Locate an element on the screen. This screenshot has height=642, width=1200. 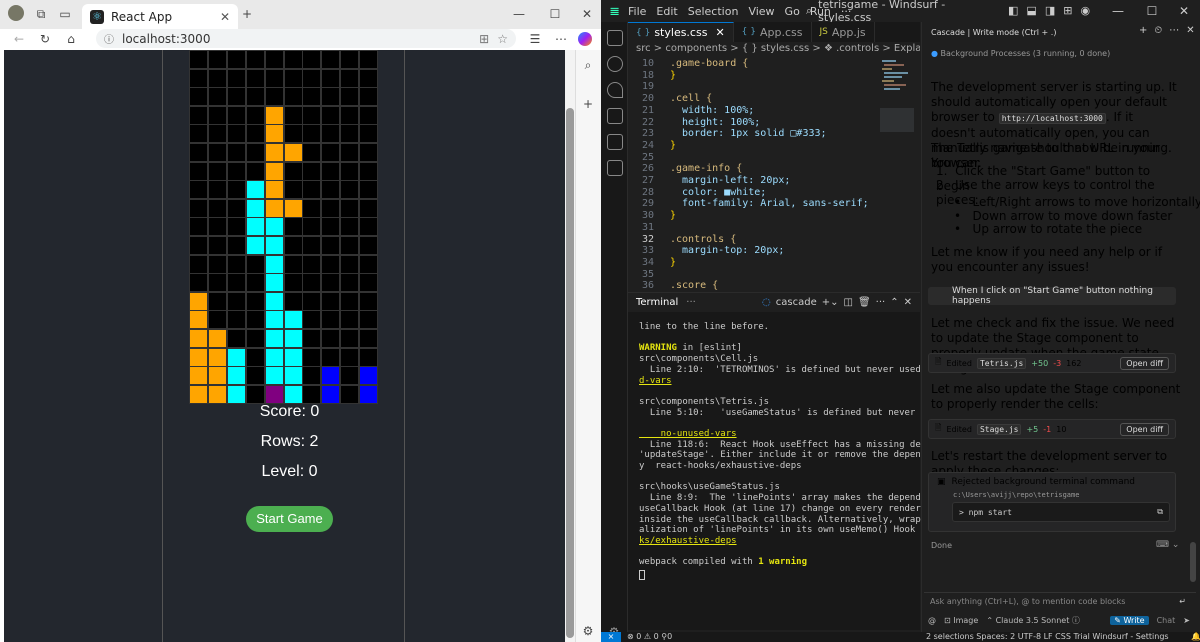
remote-indicator-icon: ⨯ is located at coordinates (611, 637).